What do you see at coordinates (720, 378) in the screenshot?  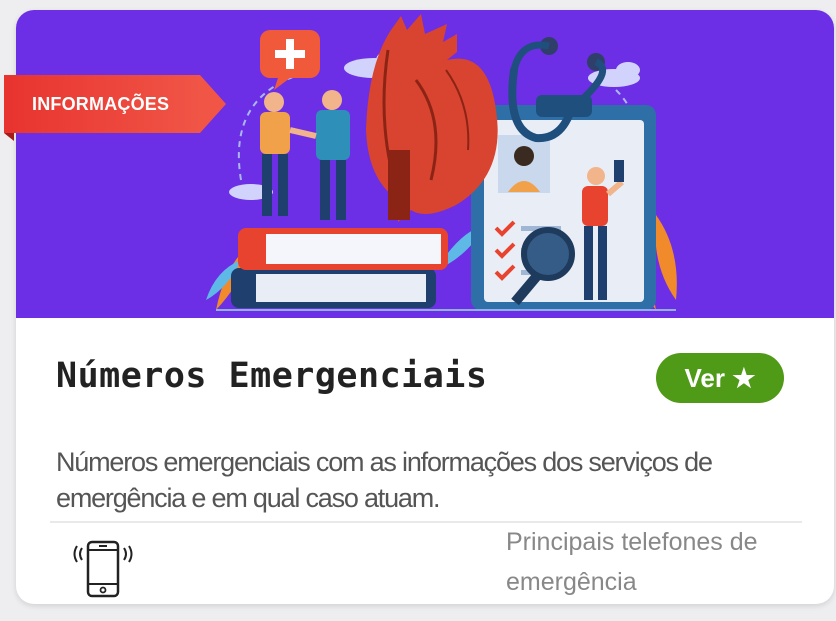 I see `ver-button: Ver ★` at bounding box center [720, 378].